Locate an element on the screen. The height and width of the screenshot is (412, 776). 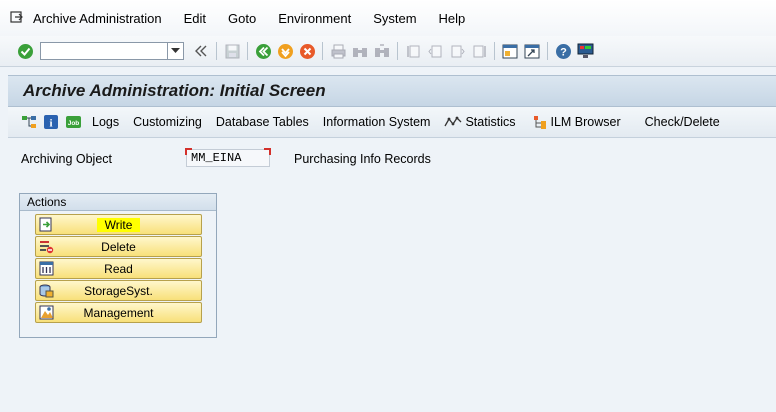
write-label: Write is located at coordinates (118, 224).